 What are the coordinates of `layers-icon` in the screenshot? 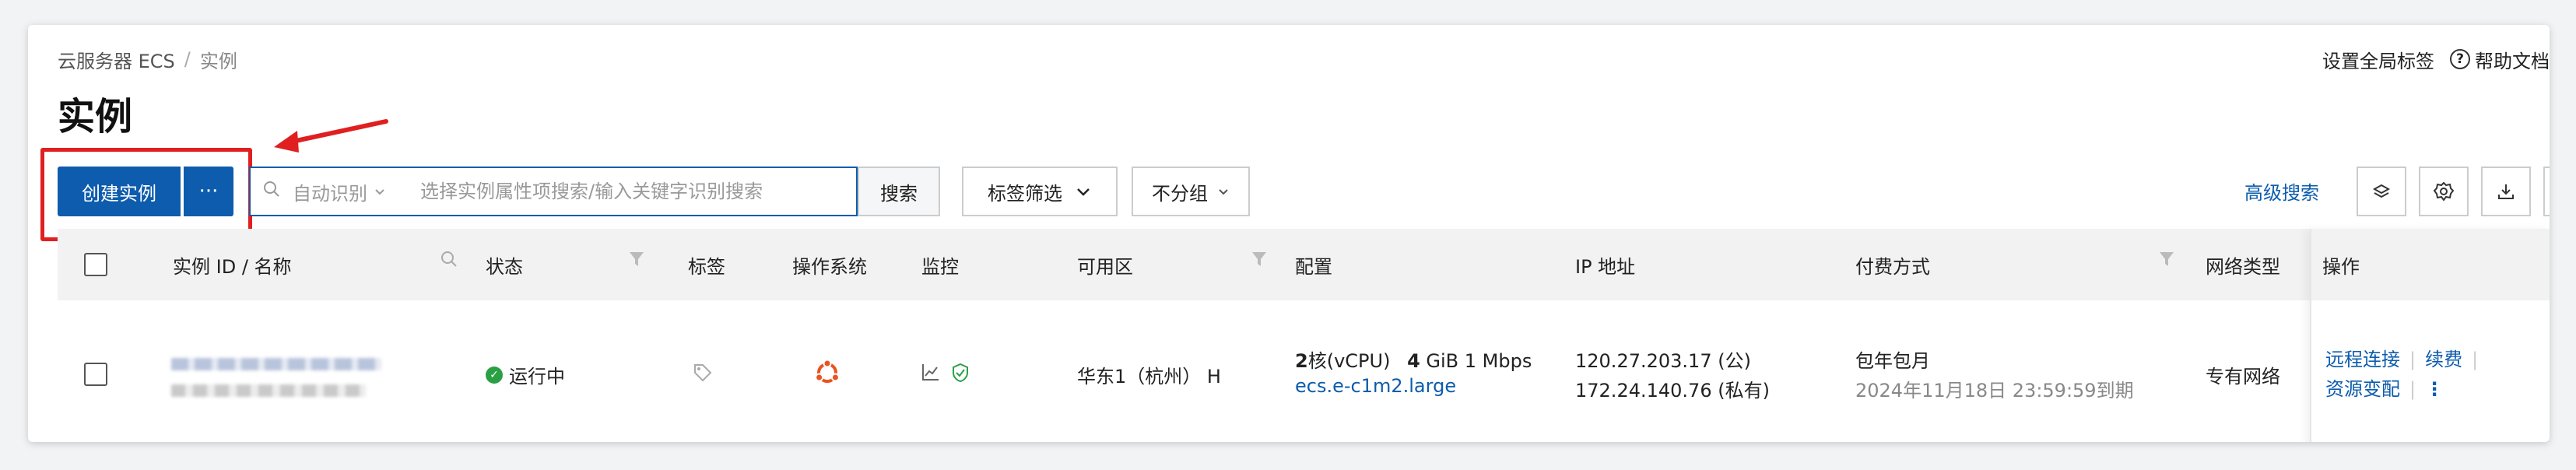 It's located at (2382, 191).